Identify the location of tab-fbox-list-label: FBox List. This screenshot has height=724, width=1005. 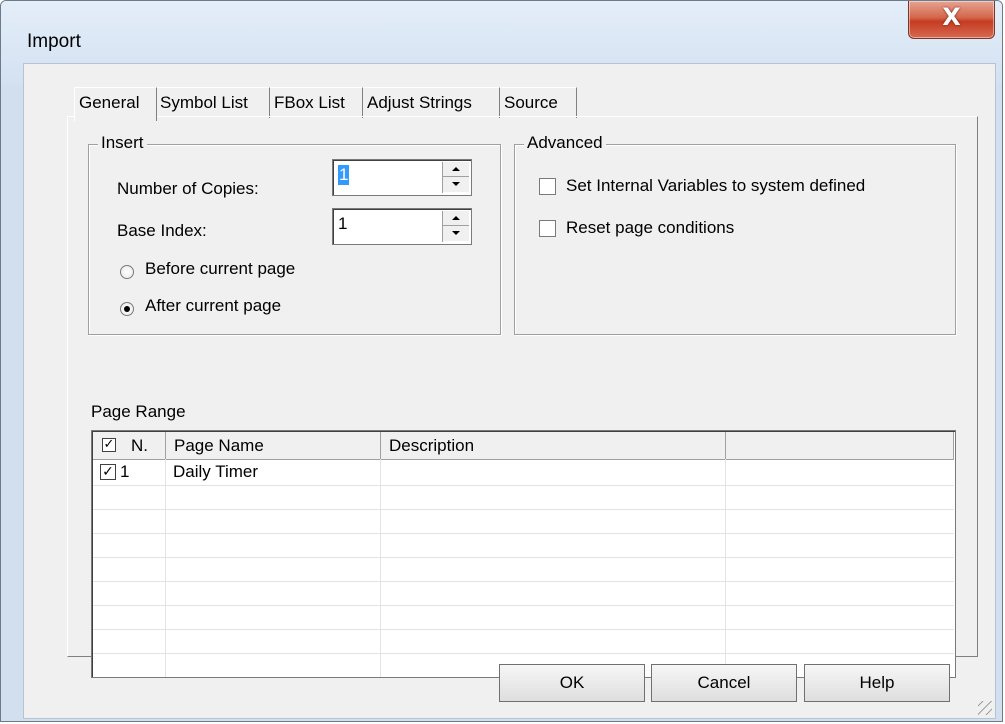
(309, 102).